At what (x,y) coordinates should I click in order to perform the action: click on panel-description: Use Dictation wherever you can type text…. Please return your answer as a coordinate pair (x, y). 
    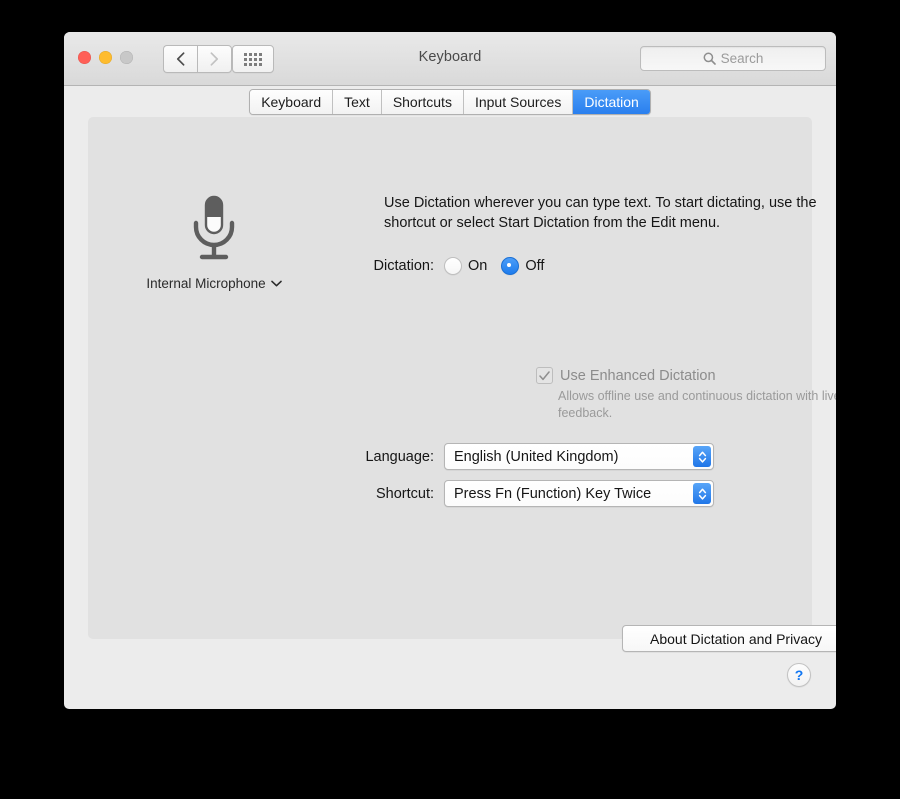
    Looking at the image, I should click on (600, 213).